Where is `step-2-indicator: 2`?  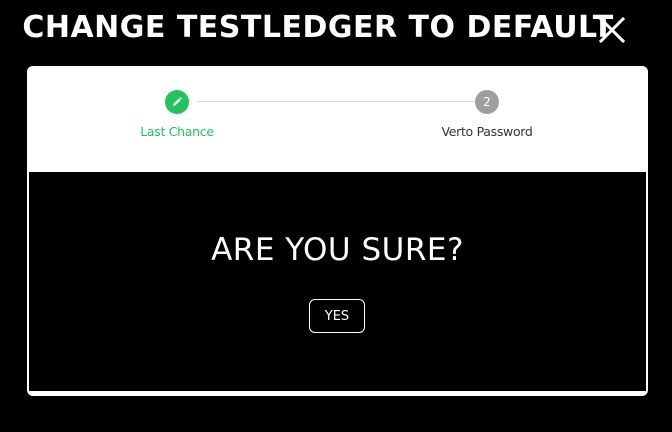
step-2-indicator: 2 is located at coordinates (487, 102).